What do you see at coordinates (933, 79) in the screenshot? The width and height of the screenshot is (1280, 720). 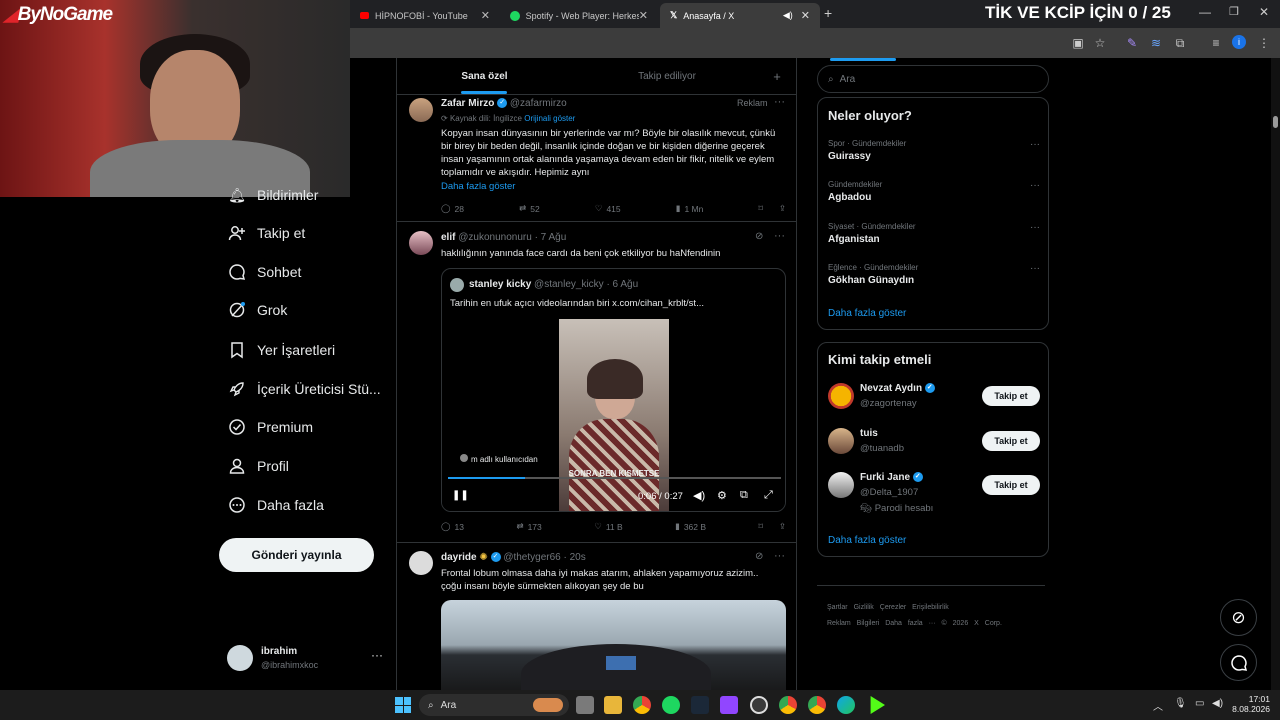 I see `search-input: ⌕ Ara` at bounding box center [933, 79].